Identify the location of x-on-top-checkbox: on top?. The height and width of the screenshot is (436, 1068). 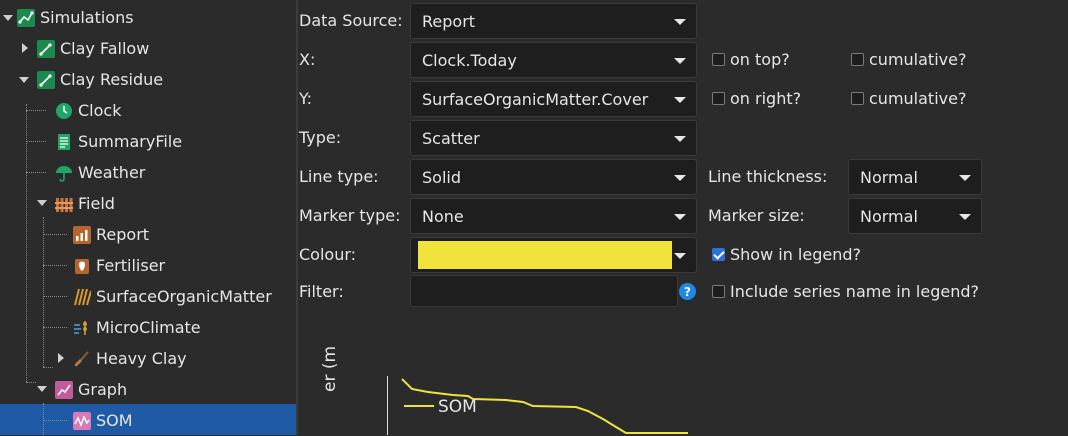
(751, 59).